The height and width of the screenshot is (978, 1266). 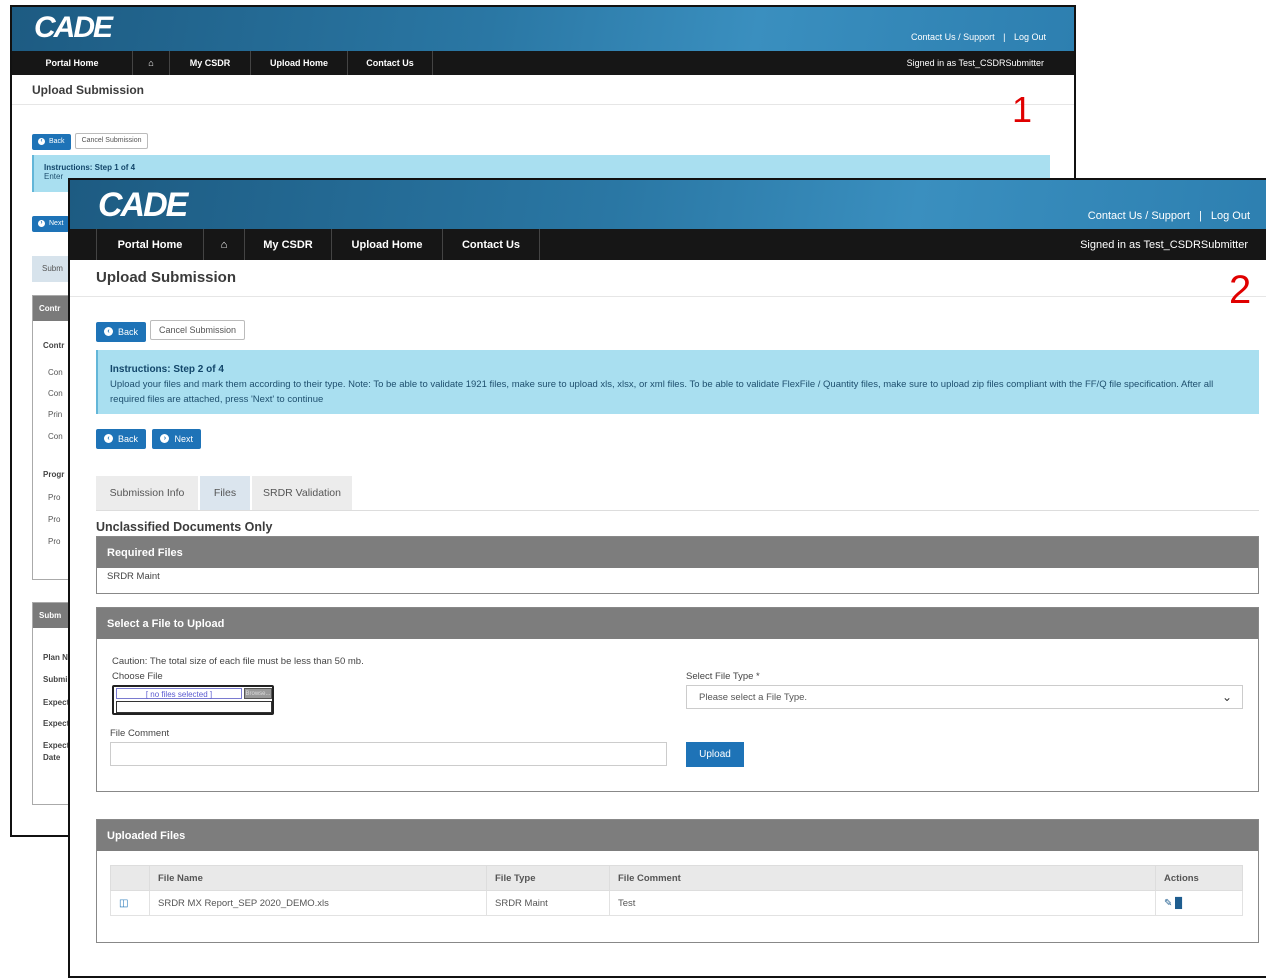 I want to click on required-files-panel: Required Files SRDR Maint, so click(x=677, y=565).